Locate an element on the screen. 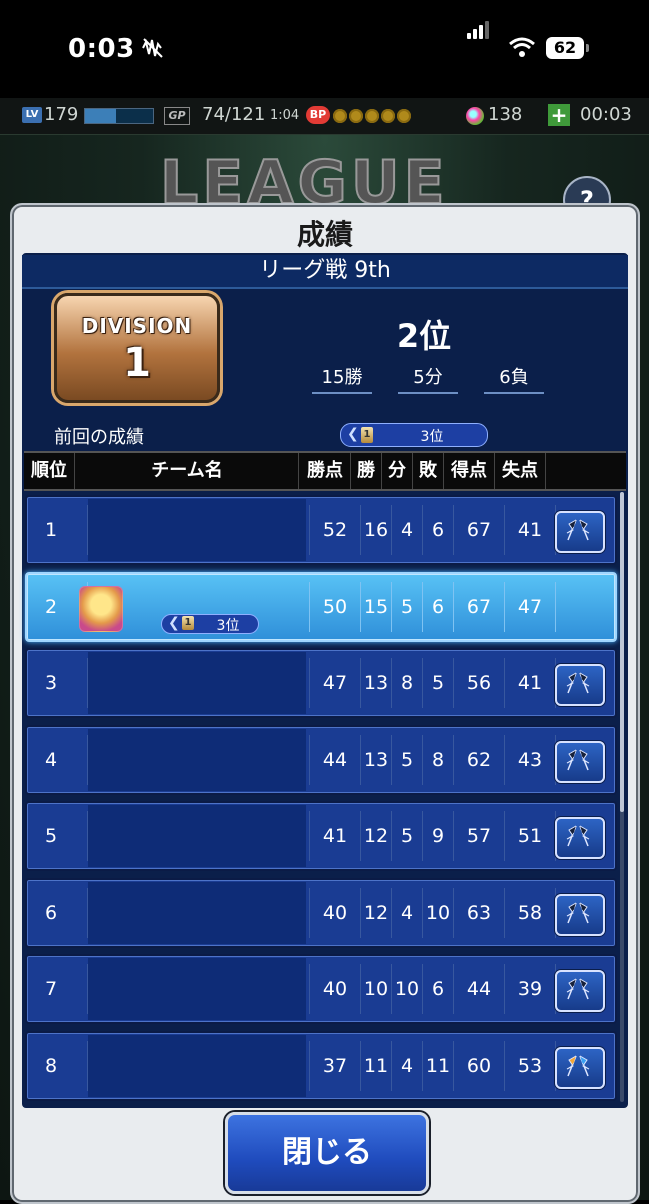 The image size is (649, 1204). goals-for-cell: 56 is located at coordinates (479, 683).